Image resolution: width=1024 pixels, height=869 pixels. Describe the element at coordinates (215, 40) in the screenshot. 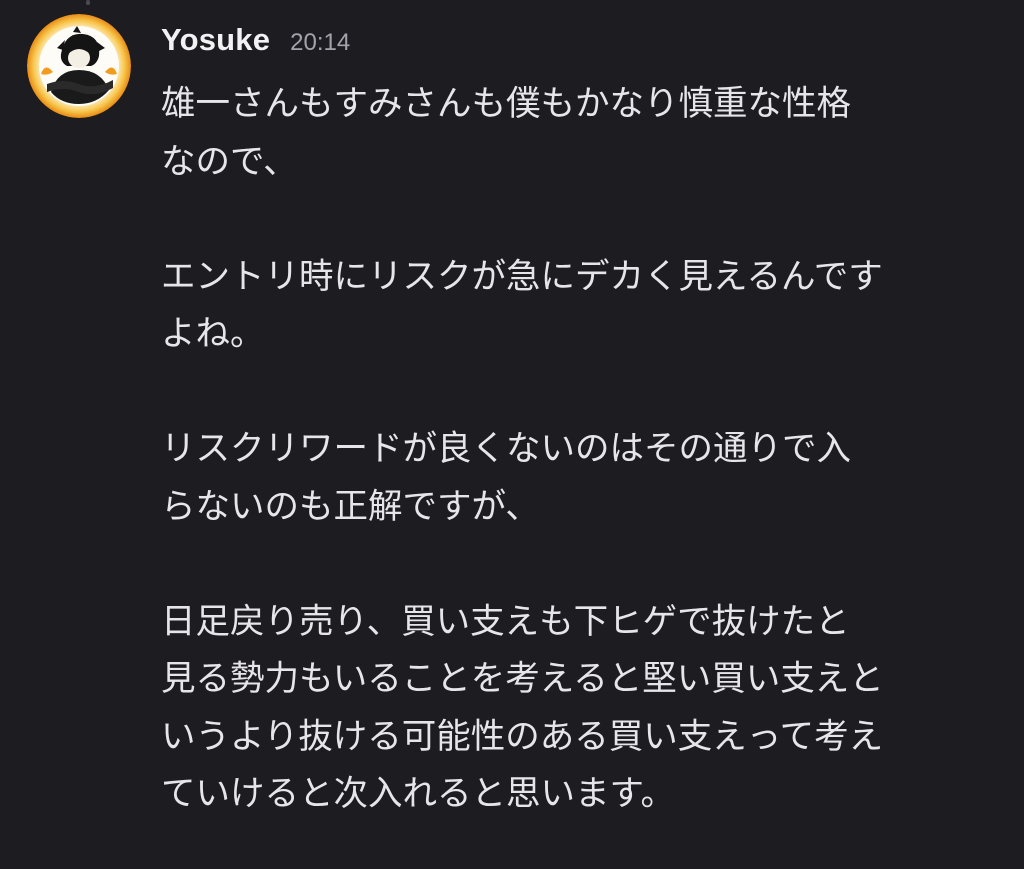

I see `username: Yosuke` at that location.